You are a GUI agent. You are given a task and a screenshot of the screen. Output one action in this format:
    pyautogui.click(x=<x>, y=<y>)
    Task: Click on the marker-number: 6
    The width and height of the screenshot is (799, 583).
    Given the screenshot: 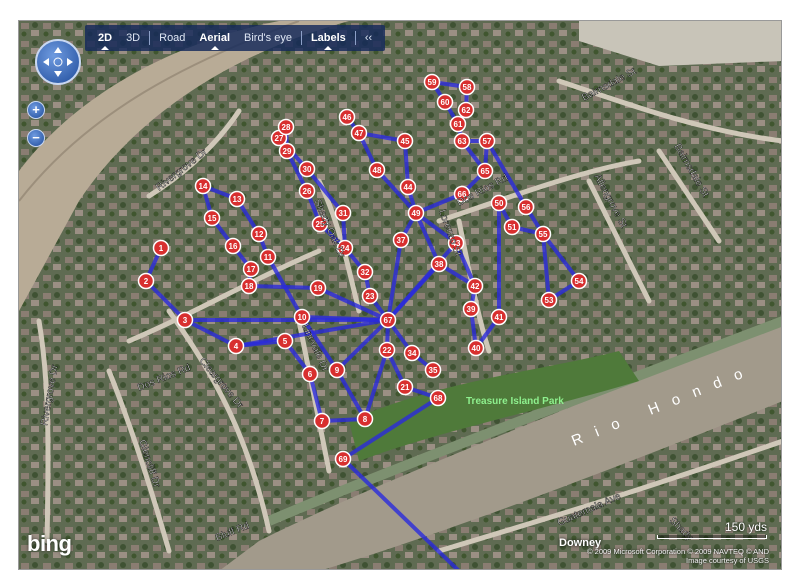 What is the action you would take?
    pyautogui.click(x=310, y=374)
    